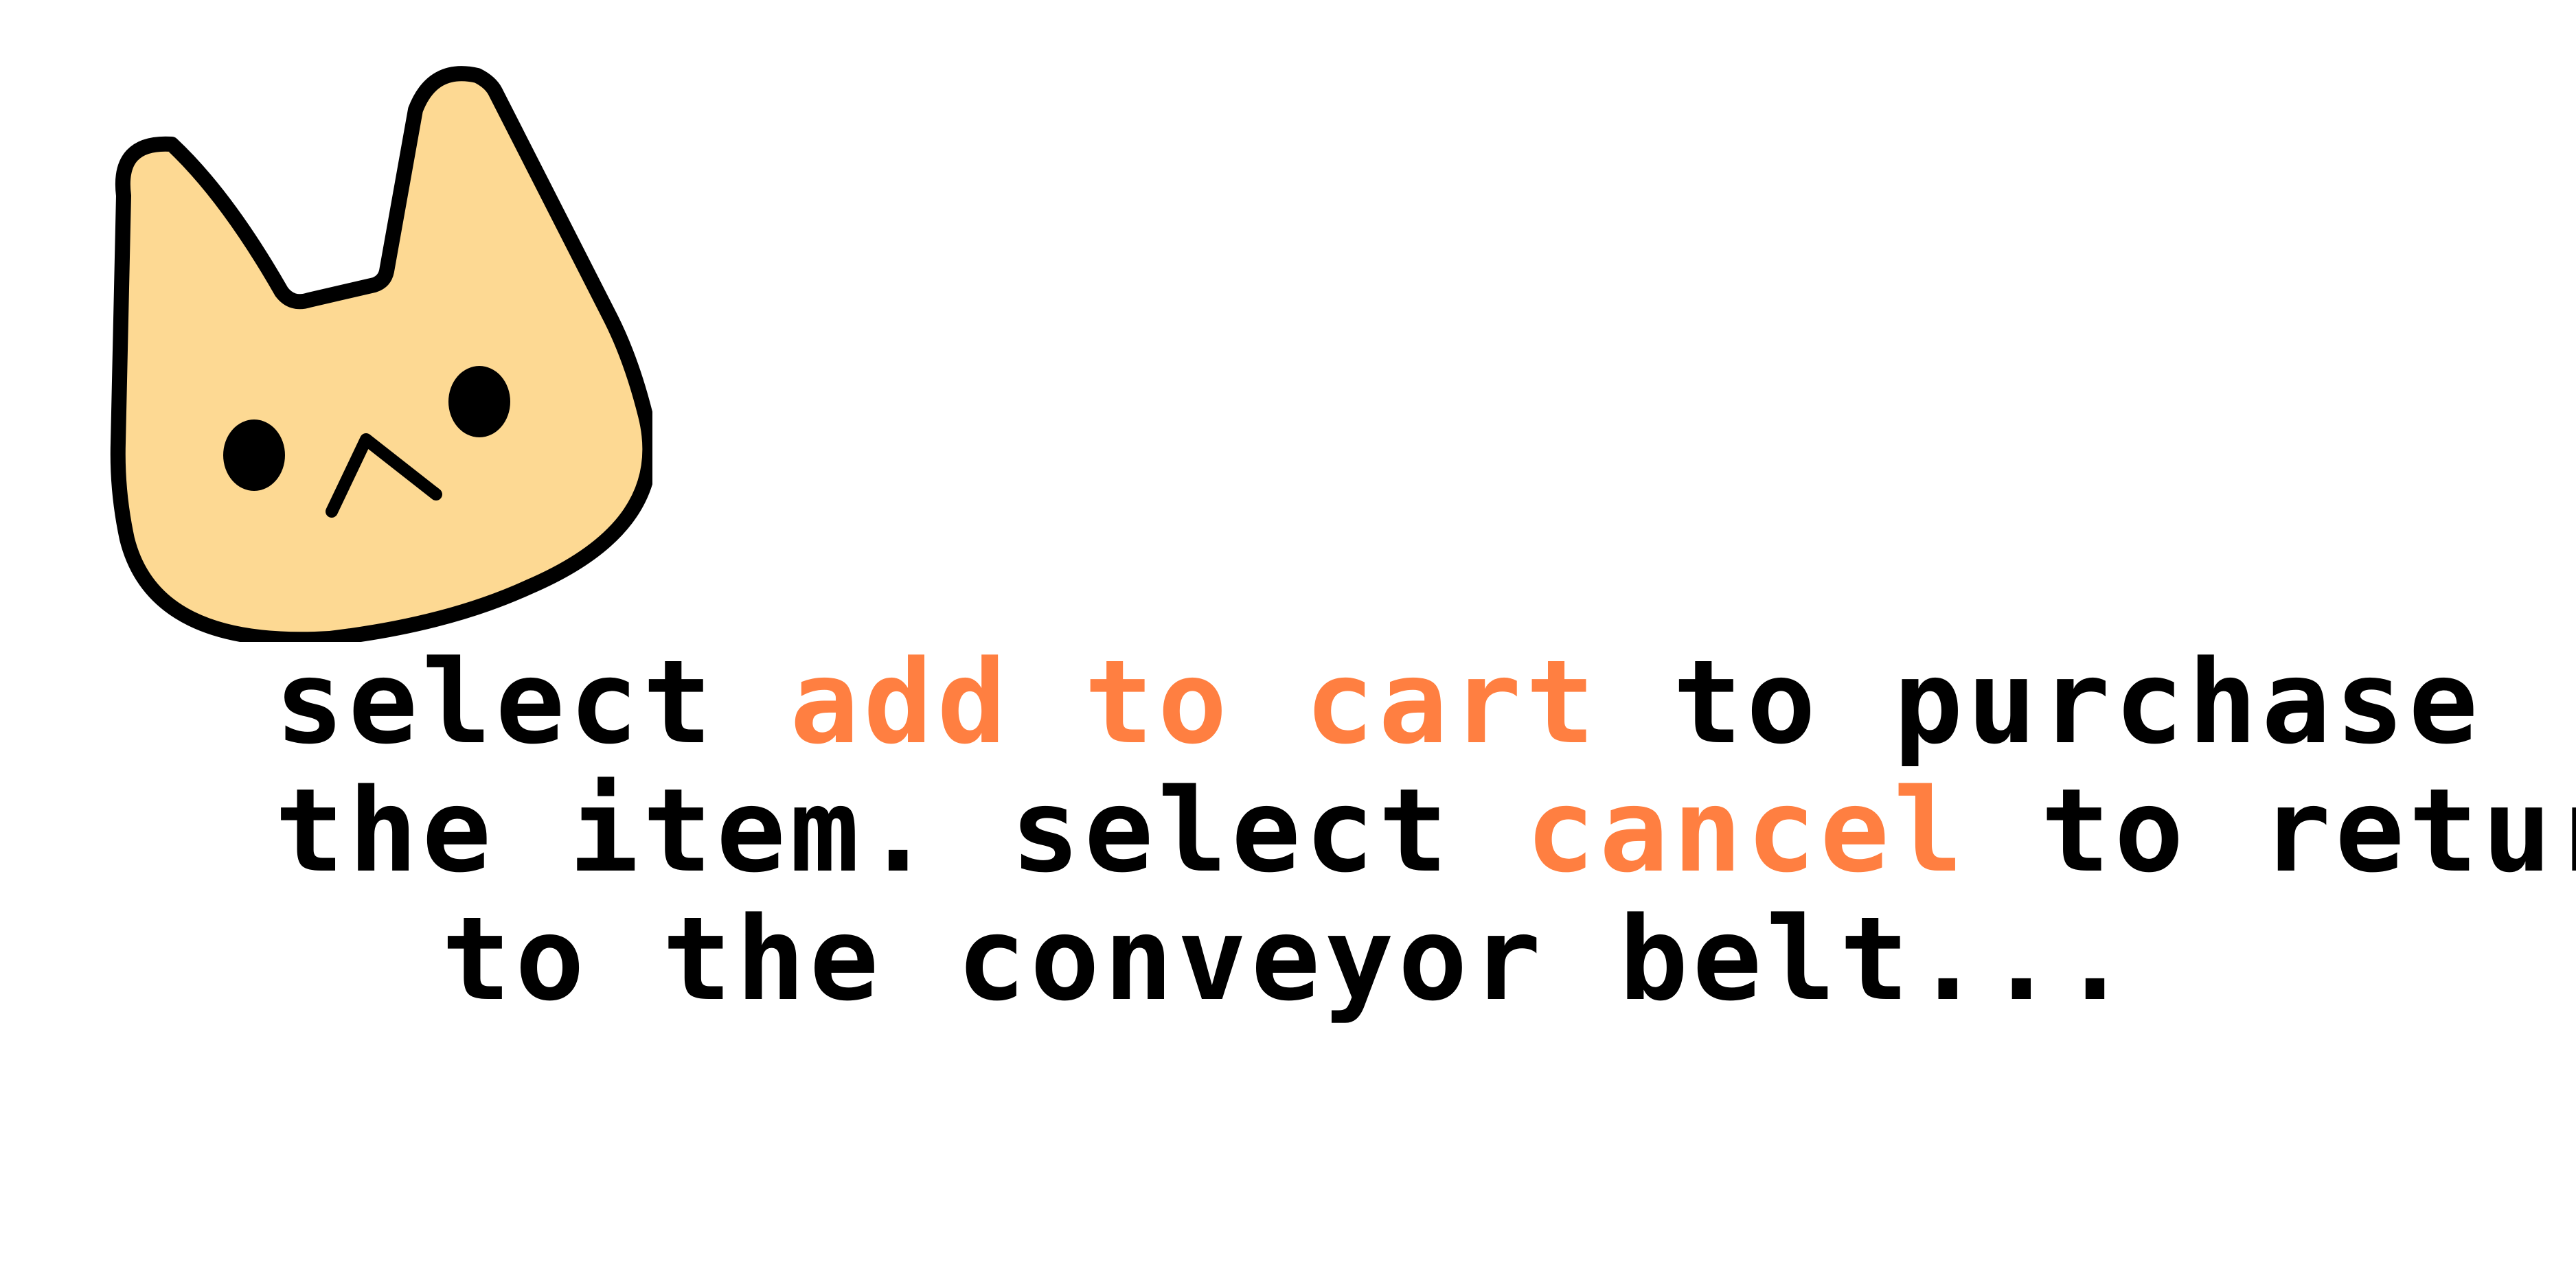 The image size is (2576, 1288). I want to click on cat-face-icon, so click(381, 354).